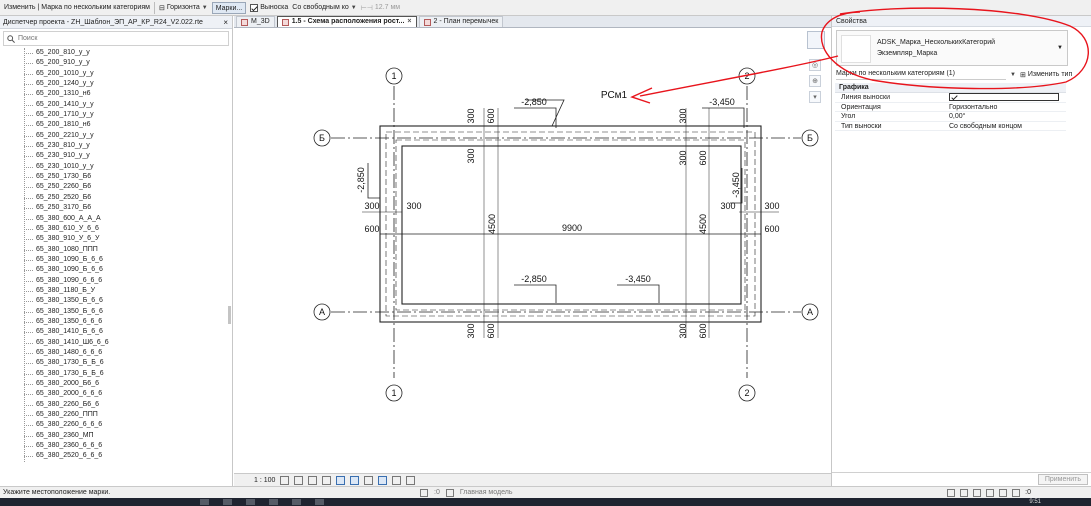  Describe the element at coordinates (127, 146) in the screenshot. I see `browser-tree-item: 65_230_810_у_у` at that location.